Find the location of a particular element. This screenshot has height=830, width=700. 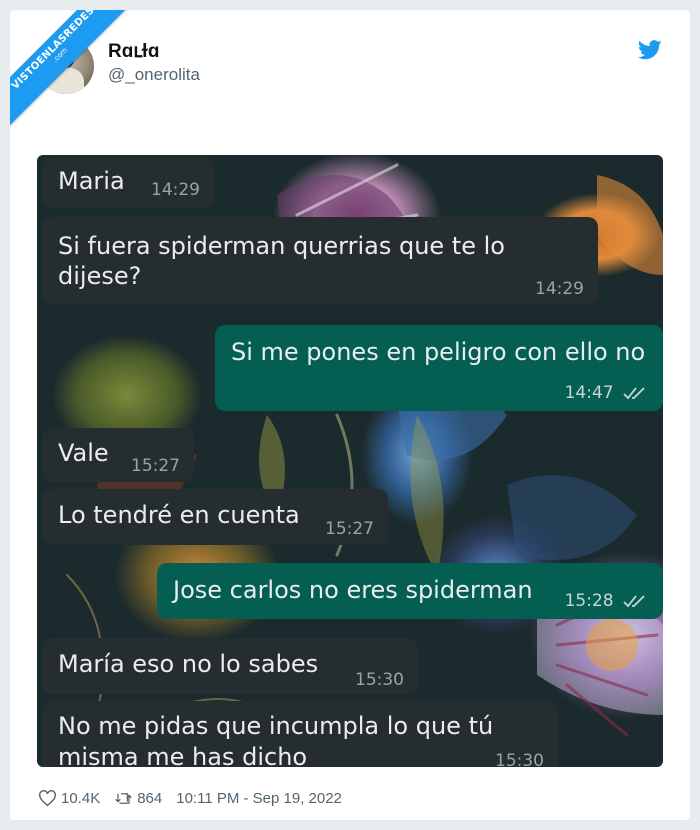

retweet-icon is located at coordinates (124, 798).